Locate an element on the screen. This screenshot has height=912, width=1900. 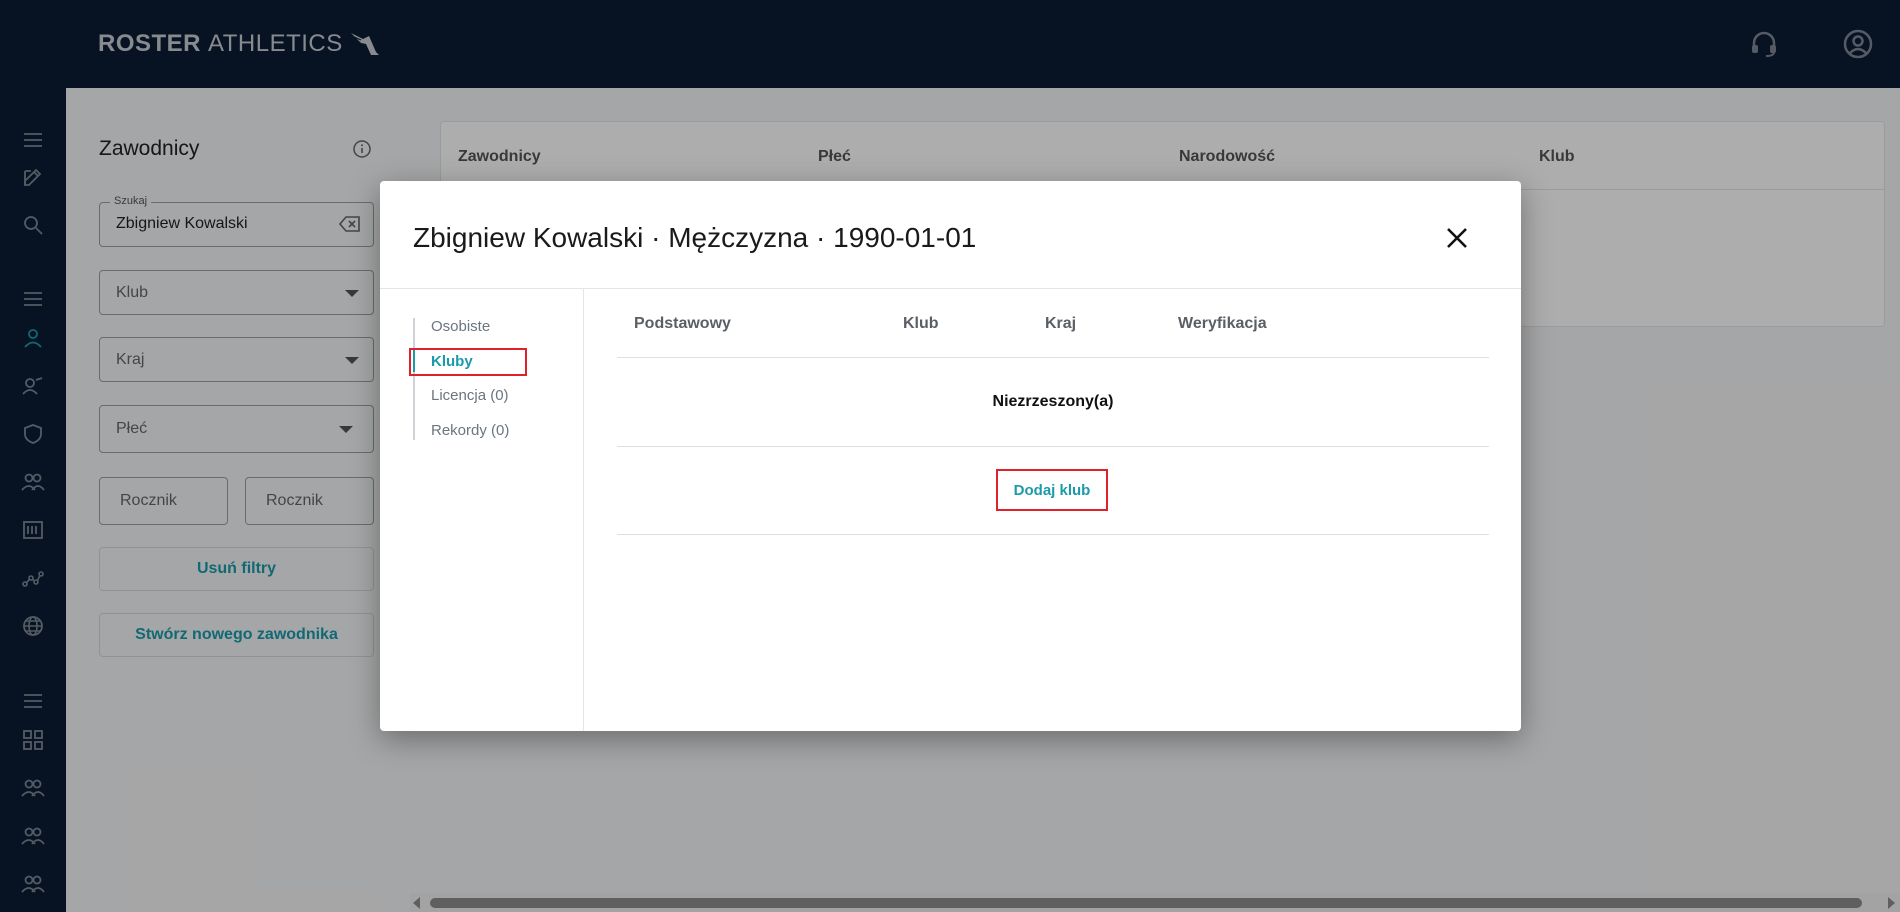
add-club-button: Dodaj klub is located at coordinates (1052, 490).